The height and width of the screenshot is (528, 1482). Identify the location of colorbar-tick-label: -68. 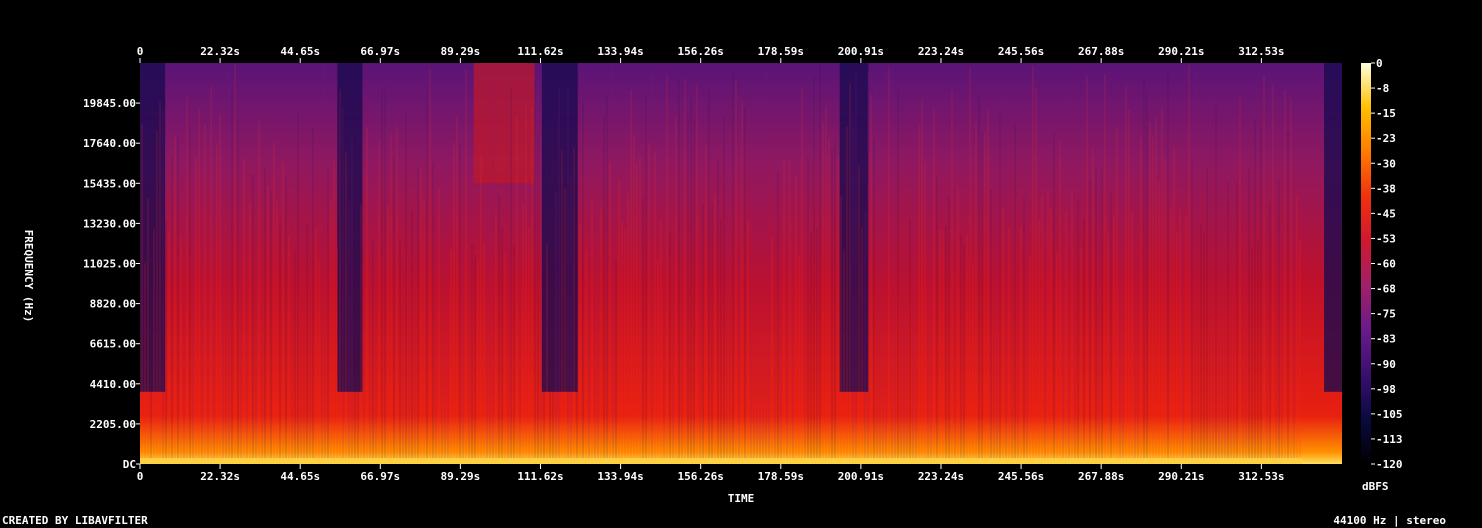
(1386, 289).